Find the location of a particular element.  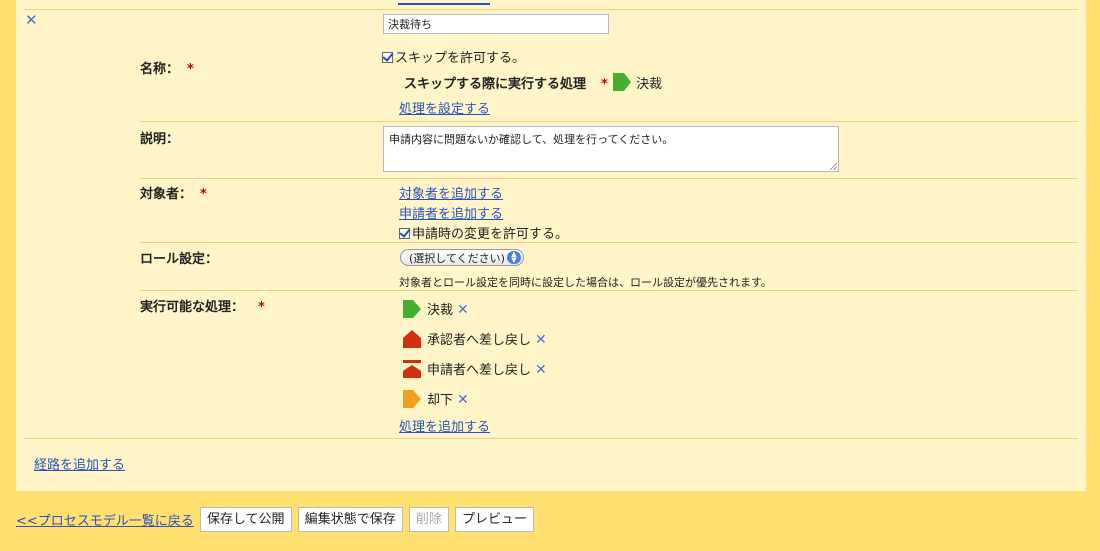

preview-button: プレビュー is located at coordinates (495, 519).